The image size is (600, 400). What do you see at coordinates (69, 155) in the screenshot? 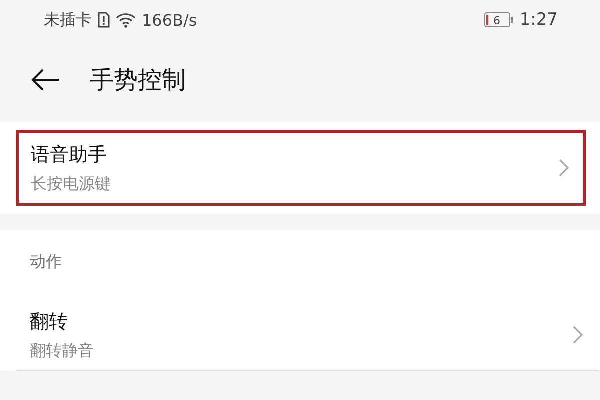
I see `item-title: 语音助手` at bounding box center [69, 155].